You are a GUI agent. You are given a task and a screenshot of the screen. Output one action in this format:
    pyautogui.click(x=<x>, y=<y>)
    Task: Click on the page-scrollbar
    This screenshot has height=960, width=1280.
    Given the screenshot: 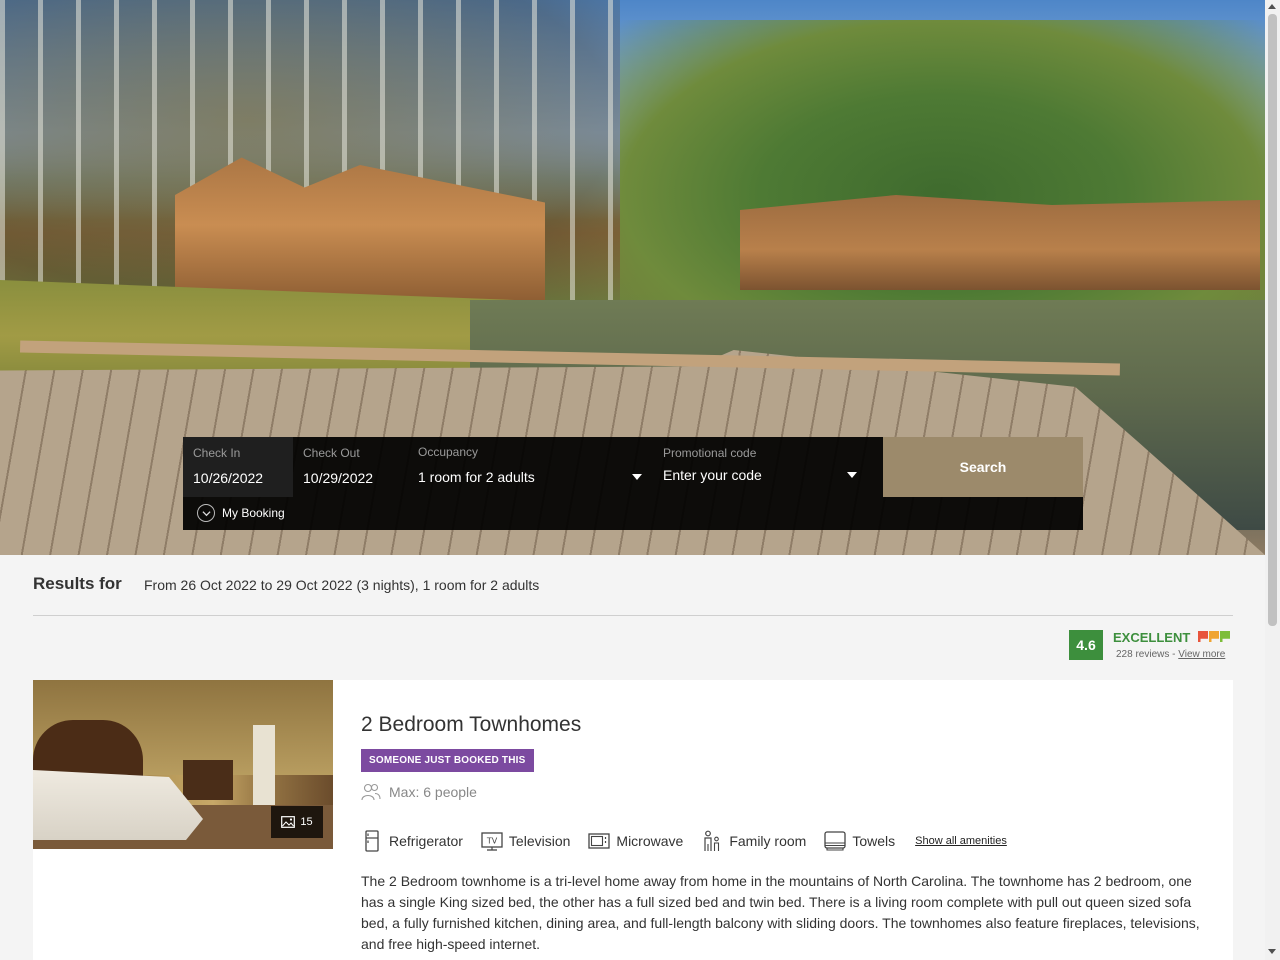 What is the action you would take?
    pyautogui.click(x=1272, y=480)
    